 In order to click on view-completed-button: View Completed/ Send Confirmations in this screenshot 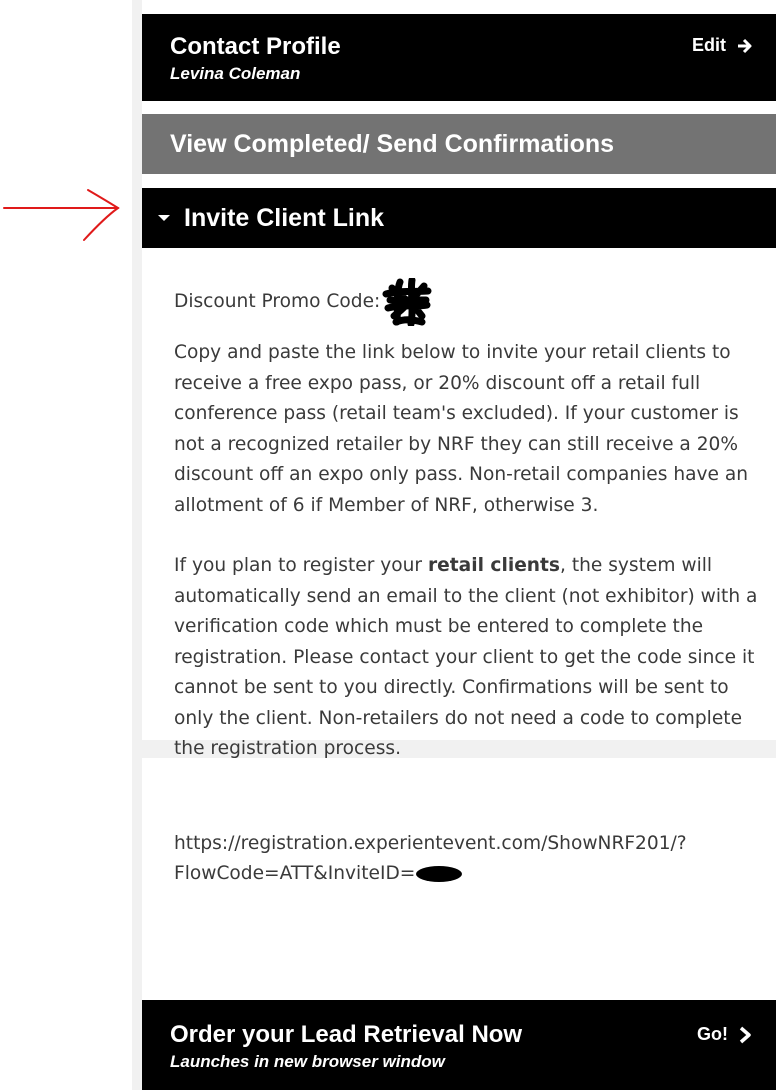, I will do `click(459, 144)`.